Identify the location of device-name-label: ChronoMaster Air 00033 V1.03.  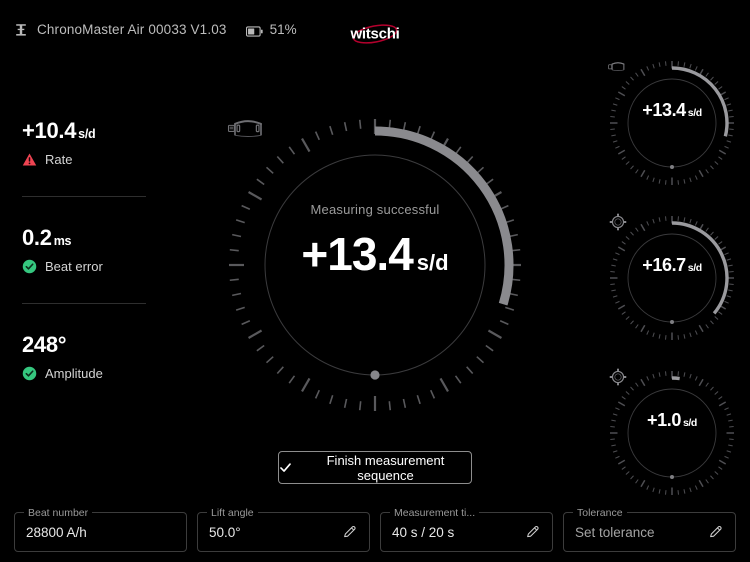
(132, 29).